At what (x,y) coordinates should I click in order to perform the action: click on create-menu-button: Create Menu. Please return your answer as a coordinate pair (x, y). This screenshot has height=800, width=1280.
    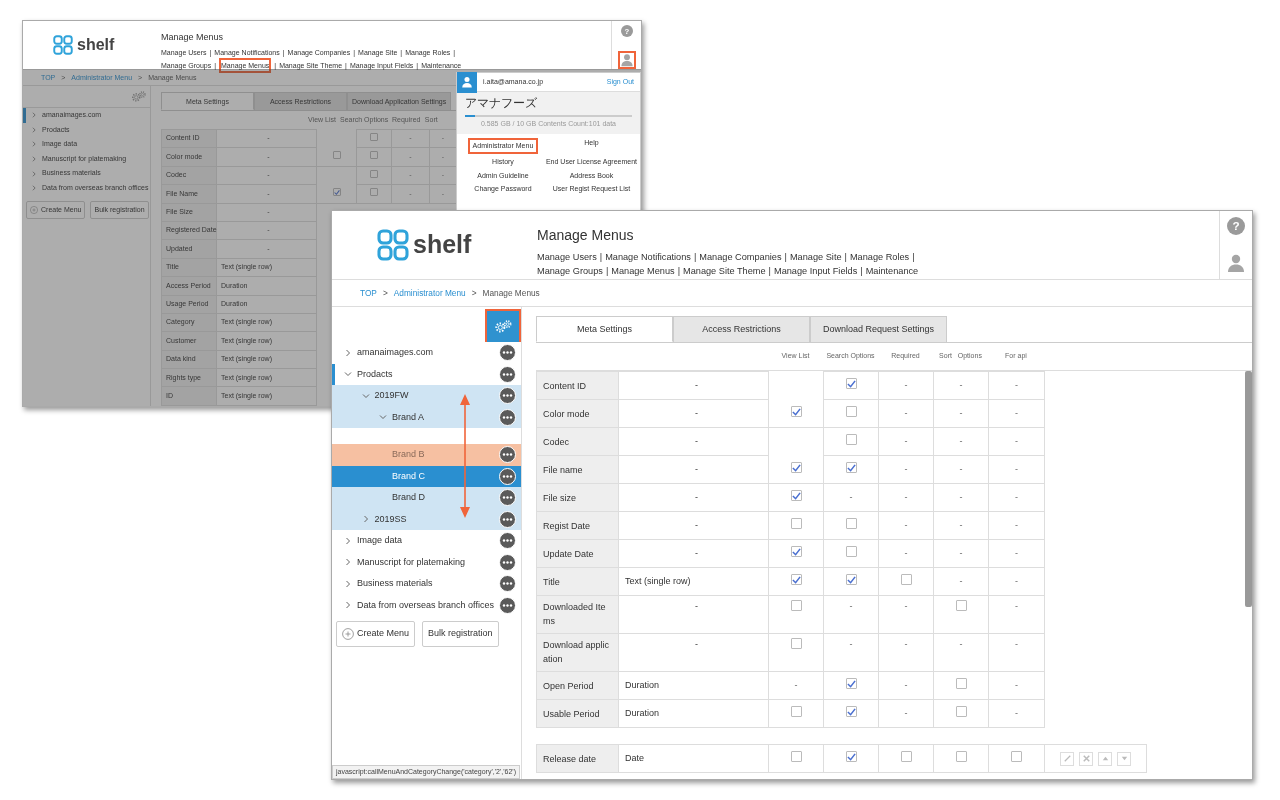
    Looking at the image, I should click on (376, 634).